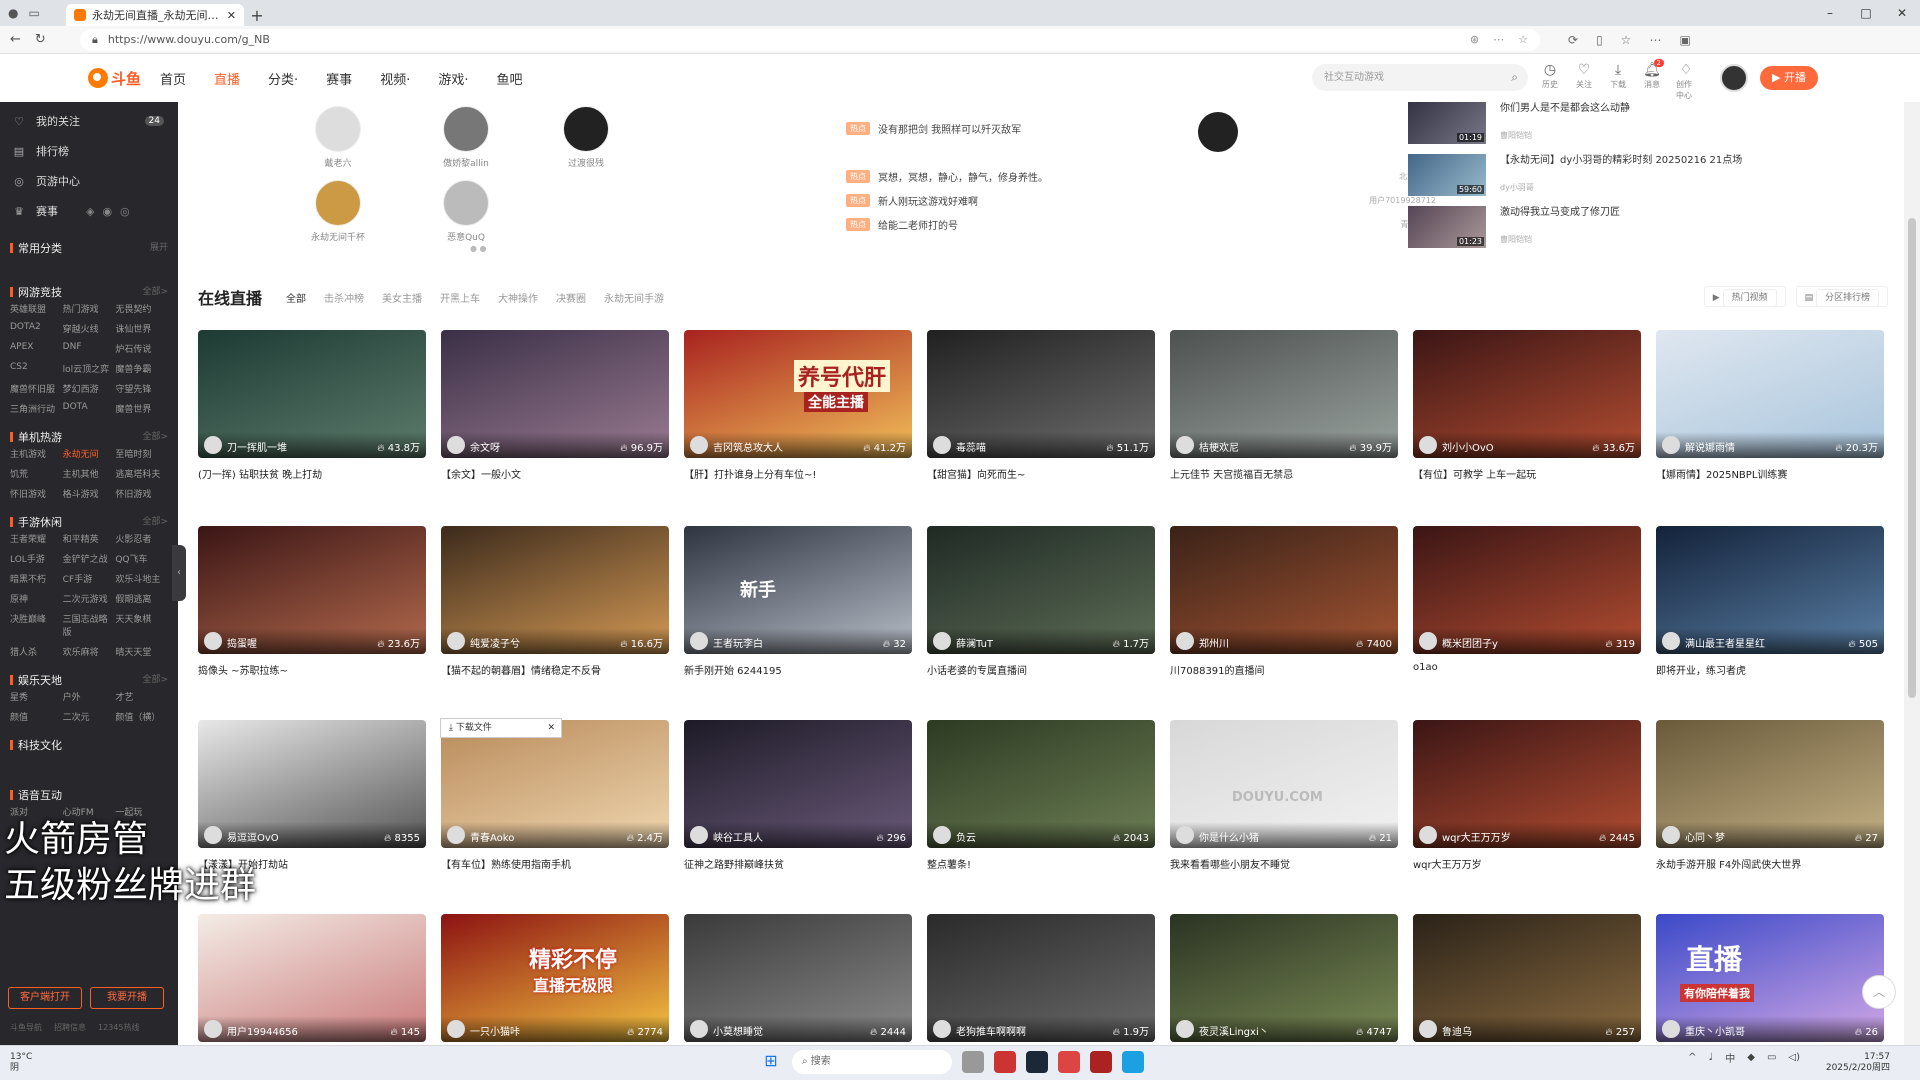  Describe the element at coordinates (1141, 224) in the screenshot. I see `news-item: 热点给能二老师打的号青春Aoko` at that location.